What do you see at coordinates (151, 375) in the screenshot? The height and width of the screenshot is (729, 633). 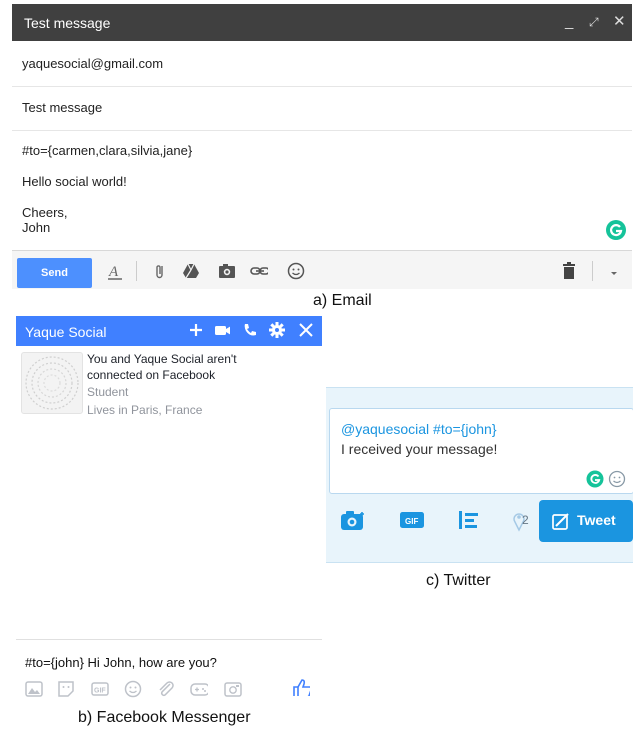 I see `connection-notice: connected on Facebook` at bounding box center [151, 375].